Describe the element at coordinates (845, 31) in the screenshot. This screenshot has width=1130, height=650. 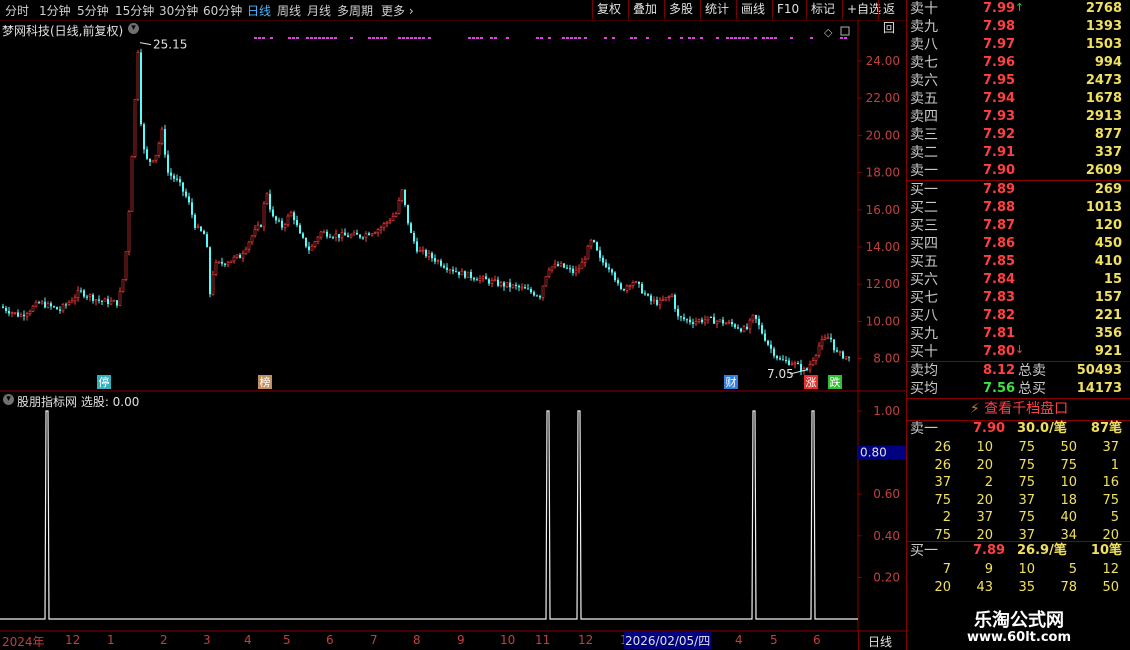
I see `window-box-icon` at that location.